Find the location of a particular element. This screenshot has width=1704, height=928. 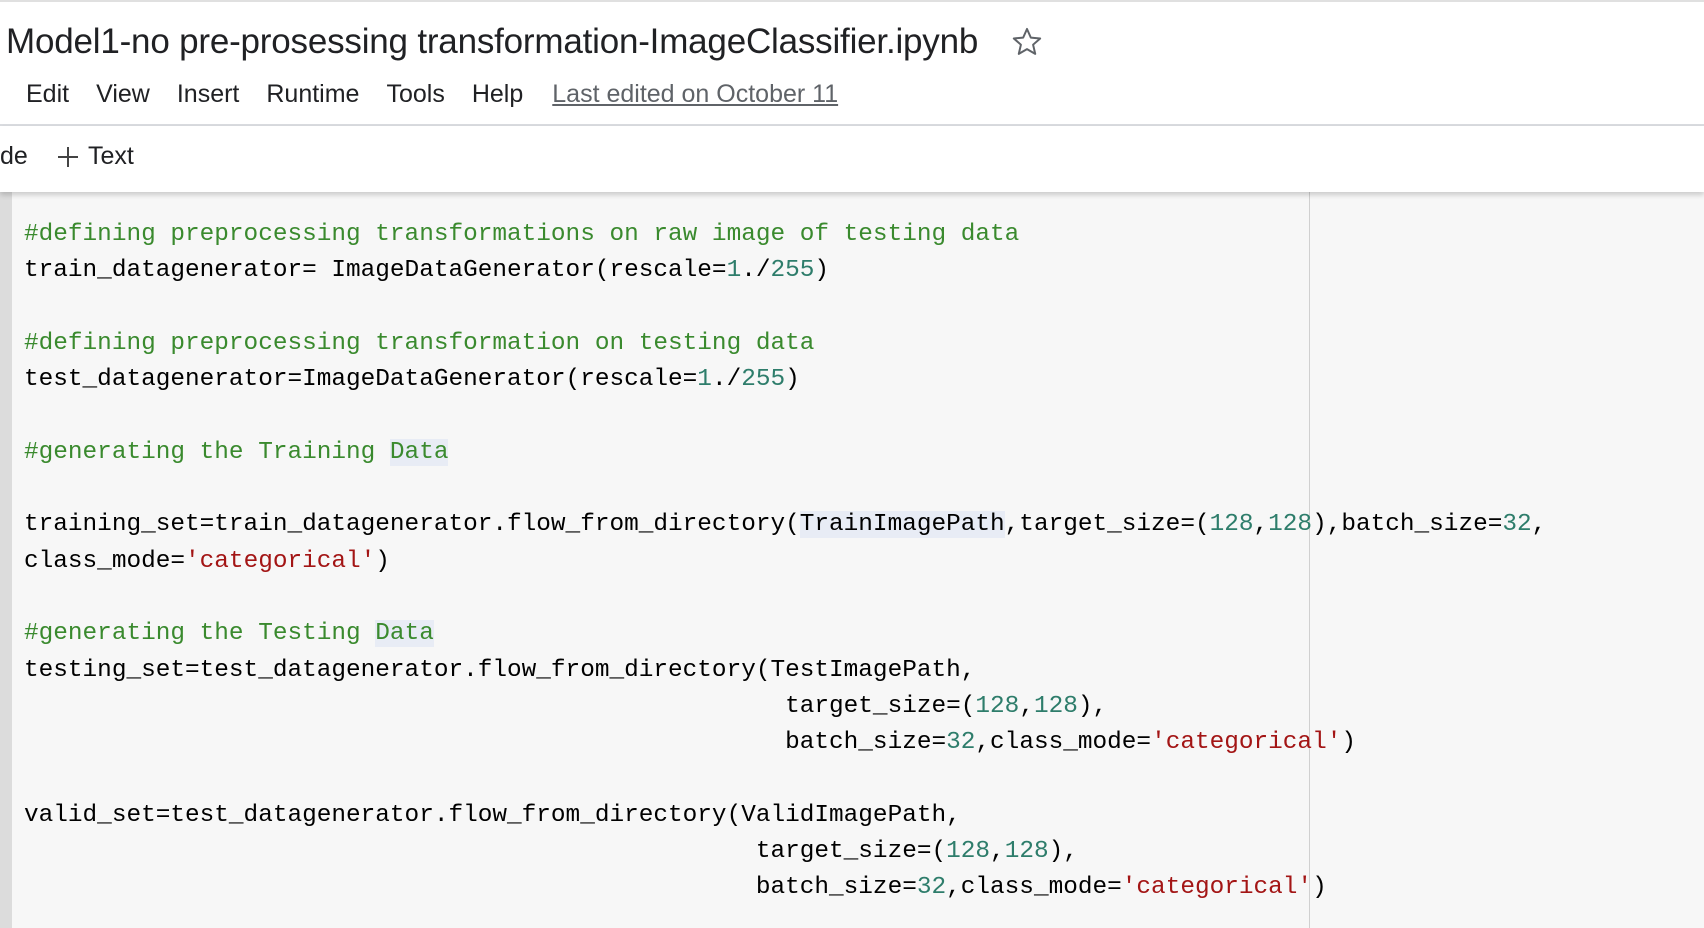

code-line: #generating the Training Data is located at coordinates (785, 453).